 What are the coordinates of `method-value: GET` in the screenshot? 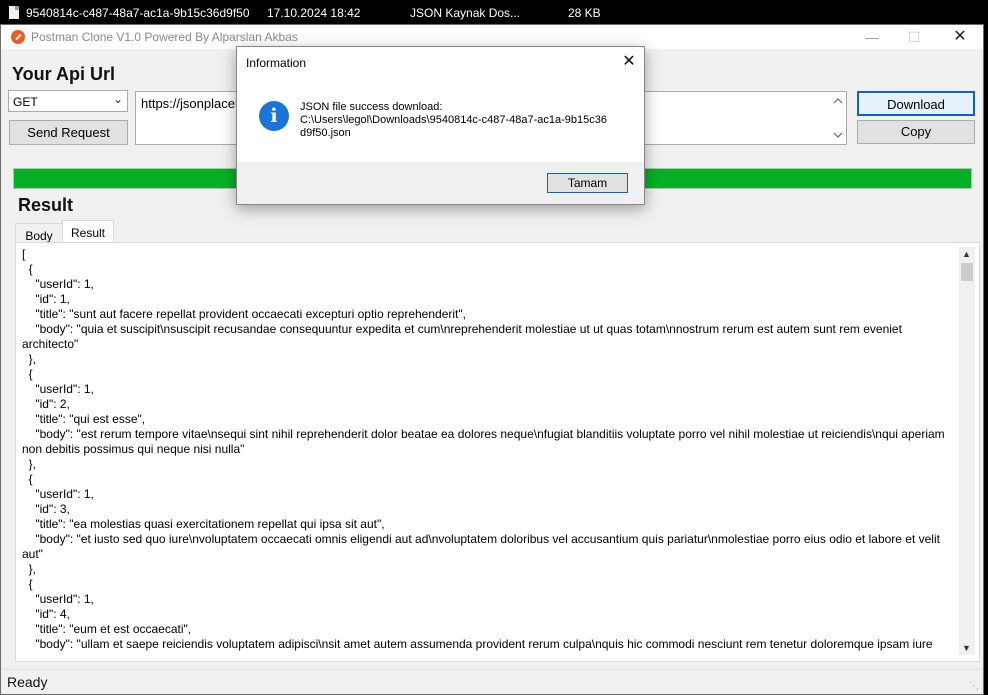 It's located at (25, 102).